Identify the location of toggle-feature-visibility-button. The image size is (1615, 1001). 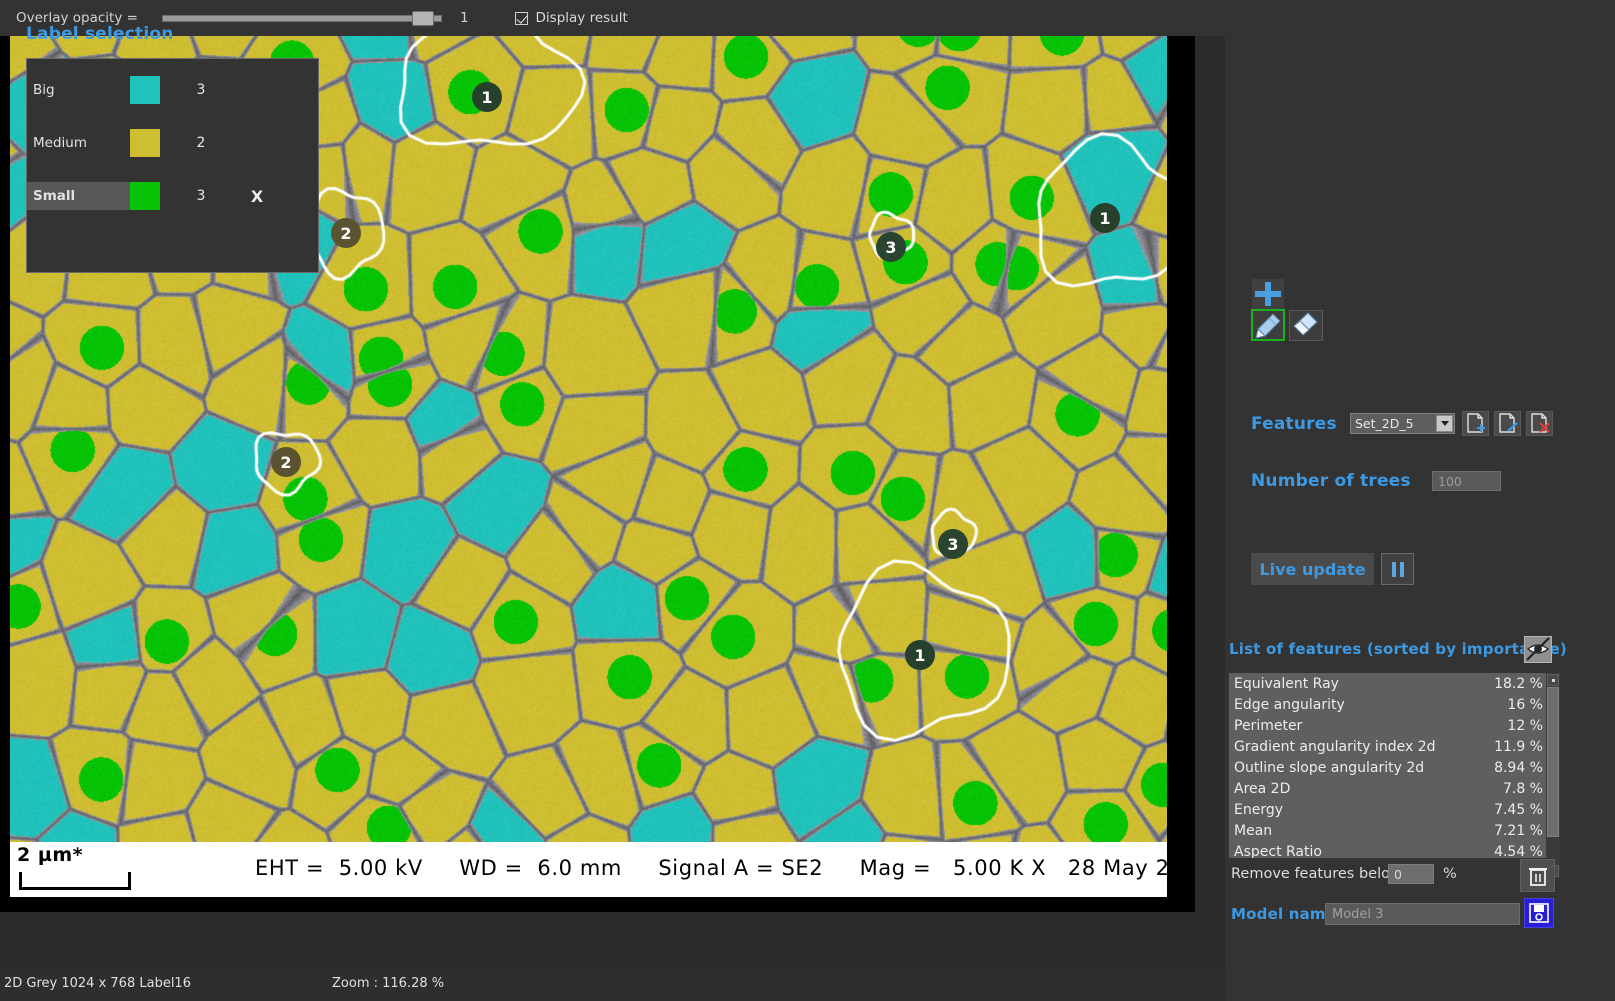
(1538, 649).